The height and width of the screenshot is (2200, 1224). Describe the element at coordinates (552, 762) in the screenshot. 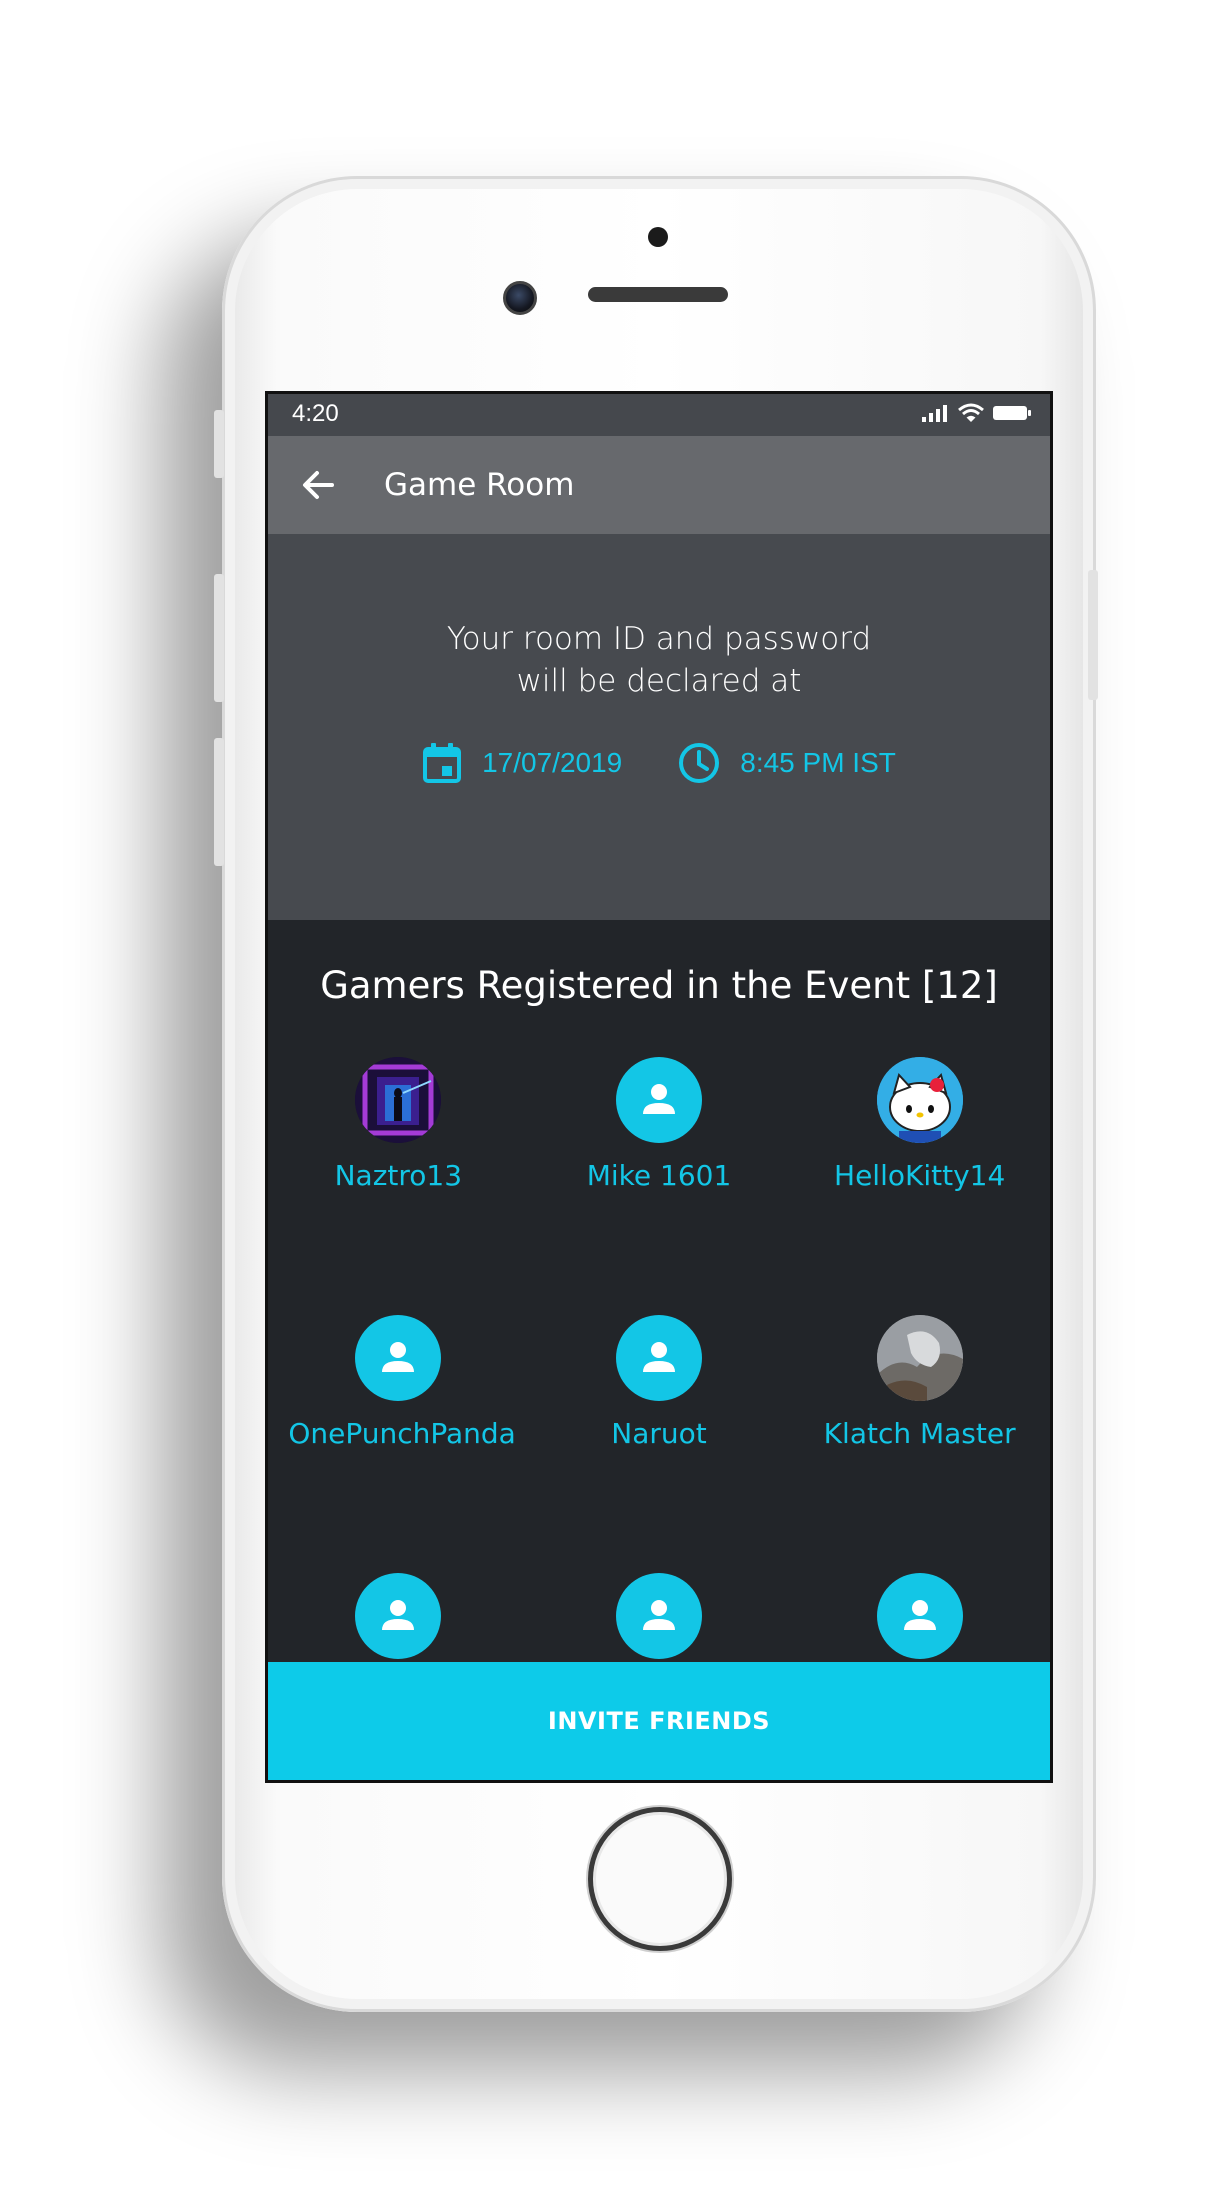

I see `schedule-date-text: 17/07/2019` at that location.